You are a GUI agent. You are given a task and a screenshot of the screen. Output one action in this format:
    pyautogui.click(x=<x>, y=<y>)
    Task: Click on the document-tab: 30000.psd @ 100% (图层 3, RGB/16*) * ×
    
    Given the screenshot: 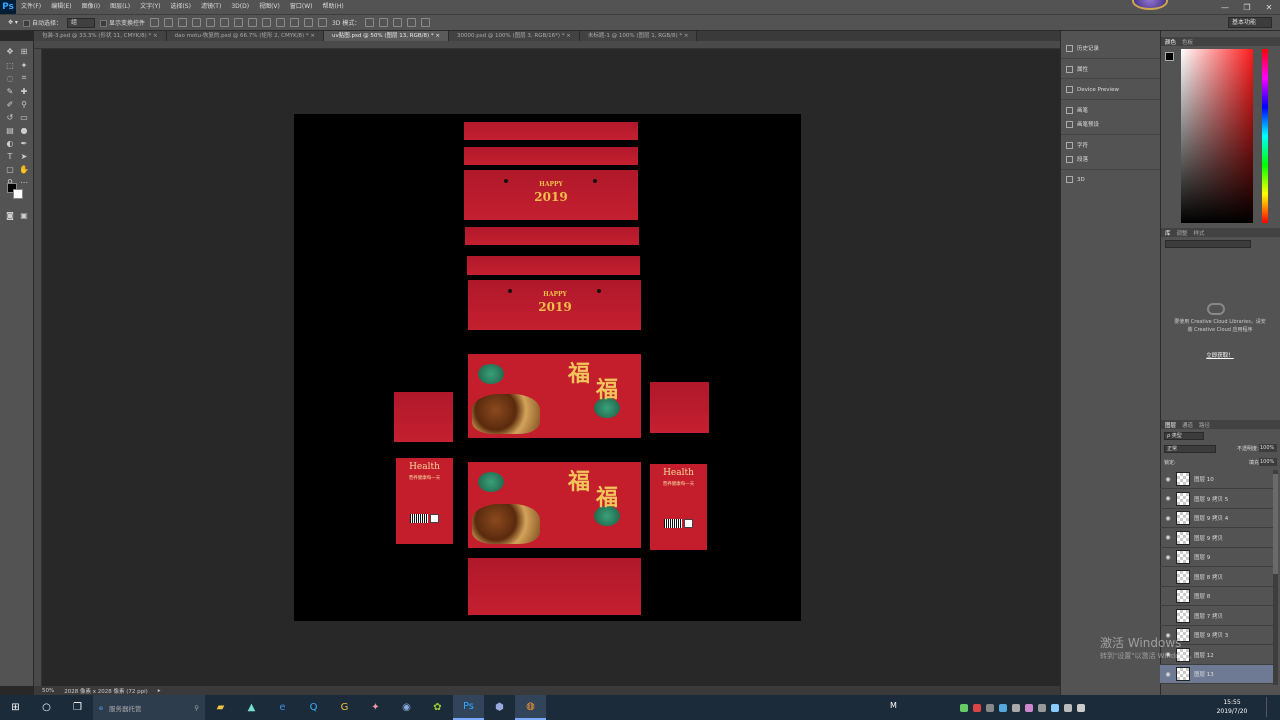 What is the action you would take?
    pyautogui.click(x=514, y=36)
    